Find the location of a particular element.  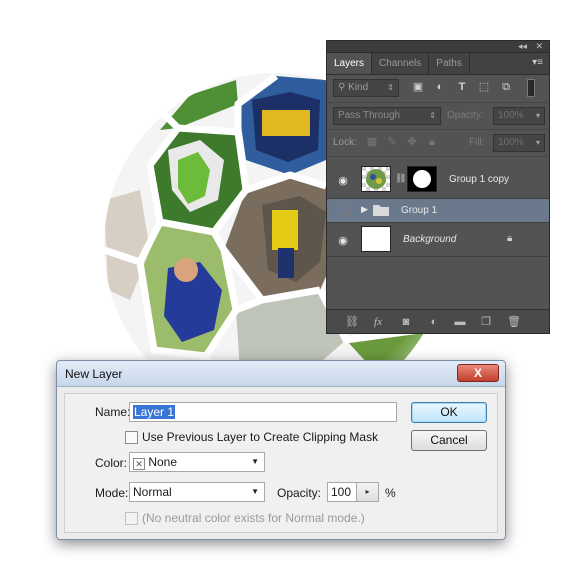

tab-layers: Layers is located at coordinates (350, 63).